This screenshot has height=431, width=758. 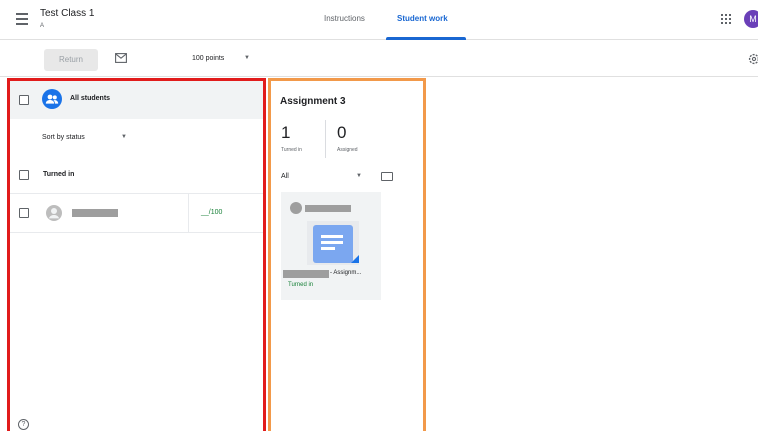 What do you see at coordinates (285, 176) in the screenshot?
I see `submission-filter-dropdown: All` at bounding box center [285, 176].